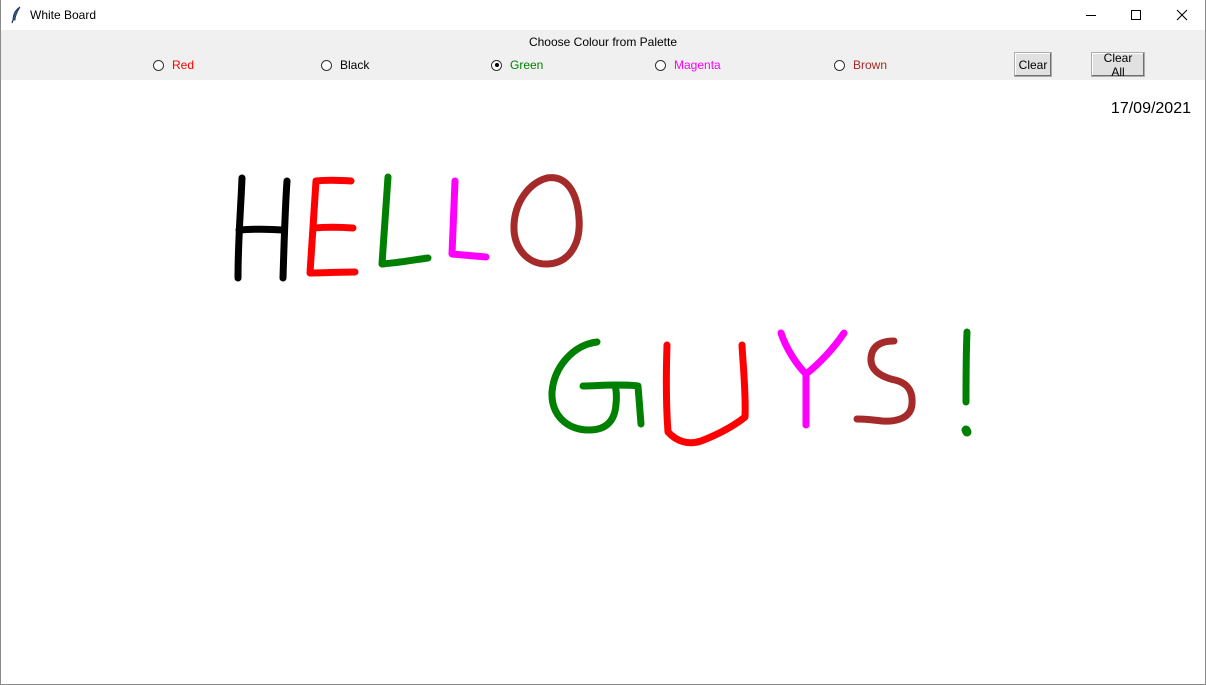 This screenshot has height=685, width=1206. I want to click on clear-all-button: Clear All, so click(1118, 65).